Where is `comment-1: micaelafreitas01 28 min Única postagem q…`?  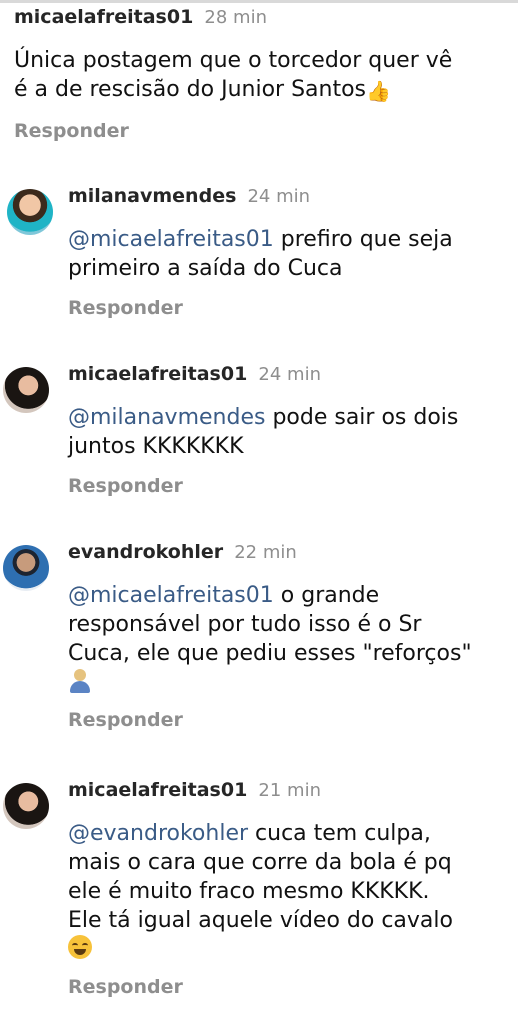
comment-1: micaelafreitas01 28 min Única postagem q… is located at coordinates (266, 74).